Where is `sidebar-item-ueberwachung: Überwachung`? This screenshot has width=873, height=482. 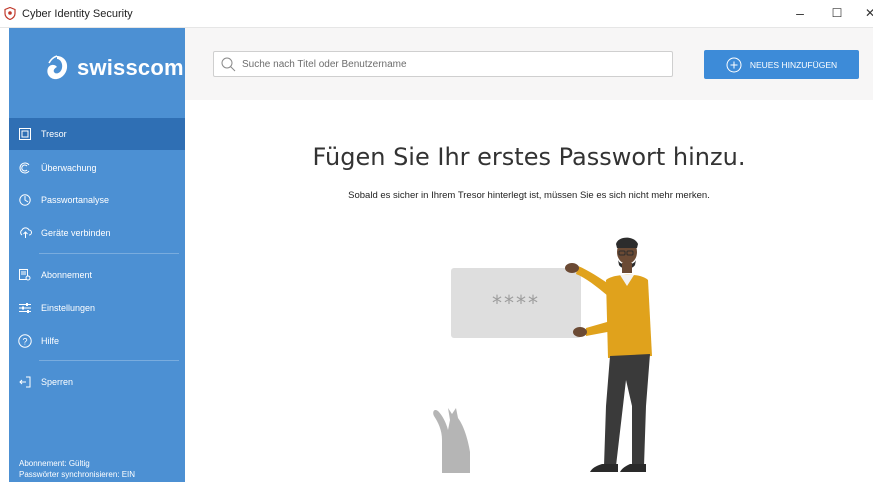
sidebar-item-ueberwachung: Überwachung is located at coordinates (97, 168).